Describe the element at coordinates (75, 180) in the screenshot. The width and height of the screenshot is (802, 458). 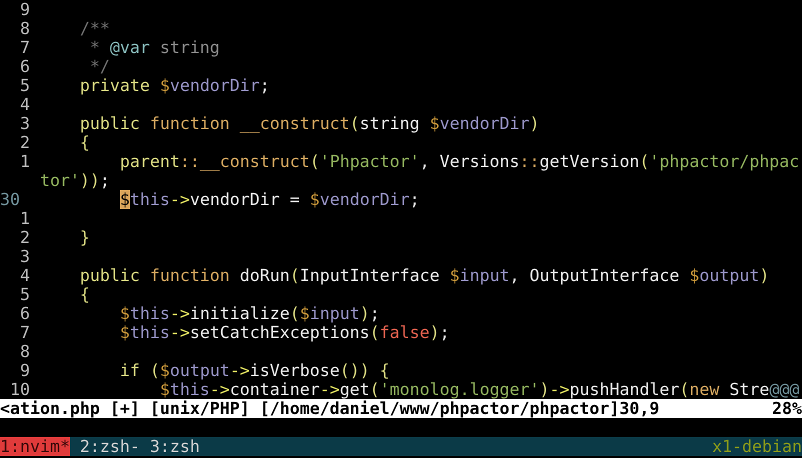
I see `wrapped-code-line: tor'));` at that location.